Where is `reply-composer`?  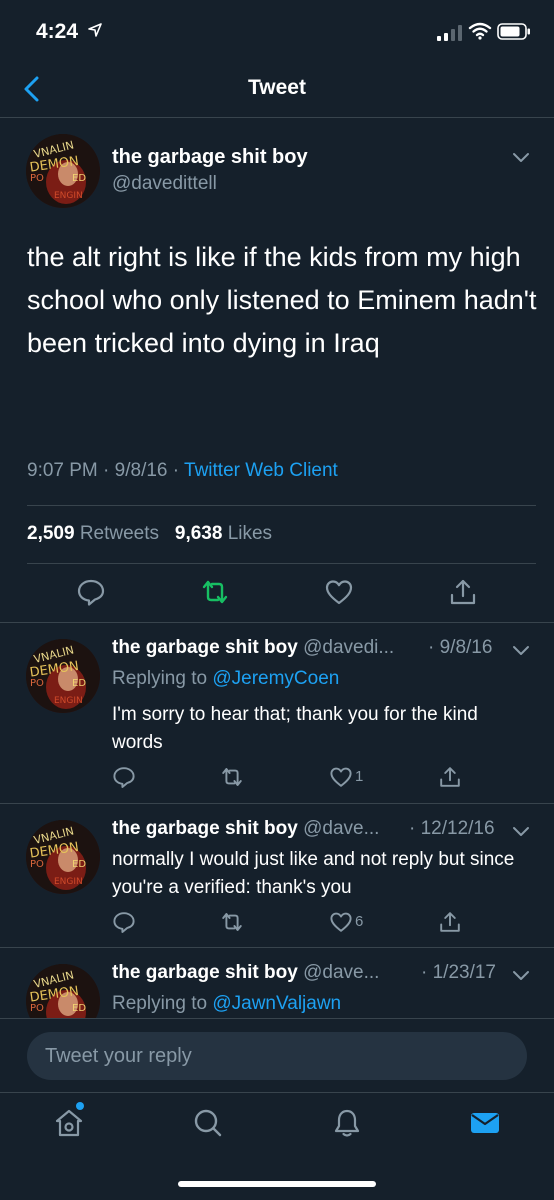 reply-composer is located at coordinates (277, 1055).